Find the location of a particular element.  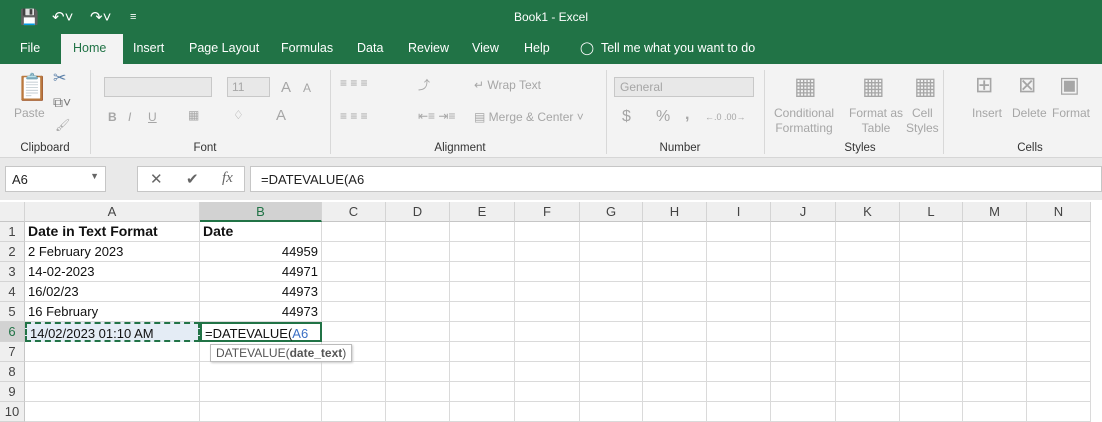

cell-m3 is located at coordinates (995, 272).